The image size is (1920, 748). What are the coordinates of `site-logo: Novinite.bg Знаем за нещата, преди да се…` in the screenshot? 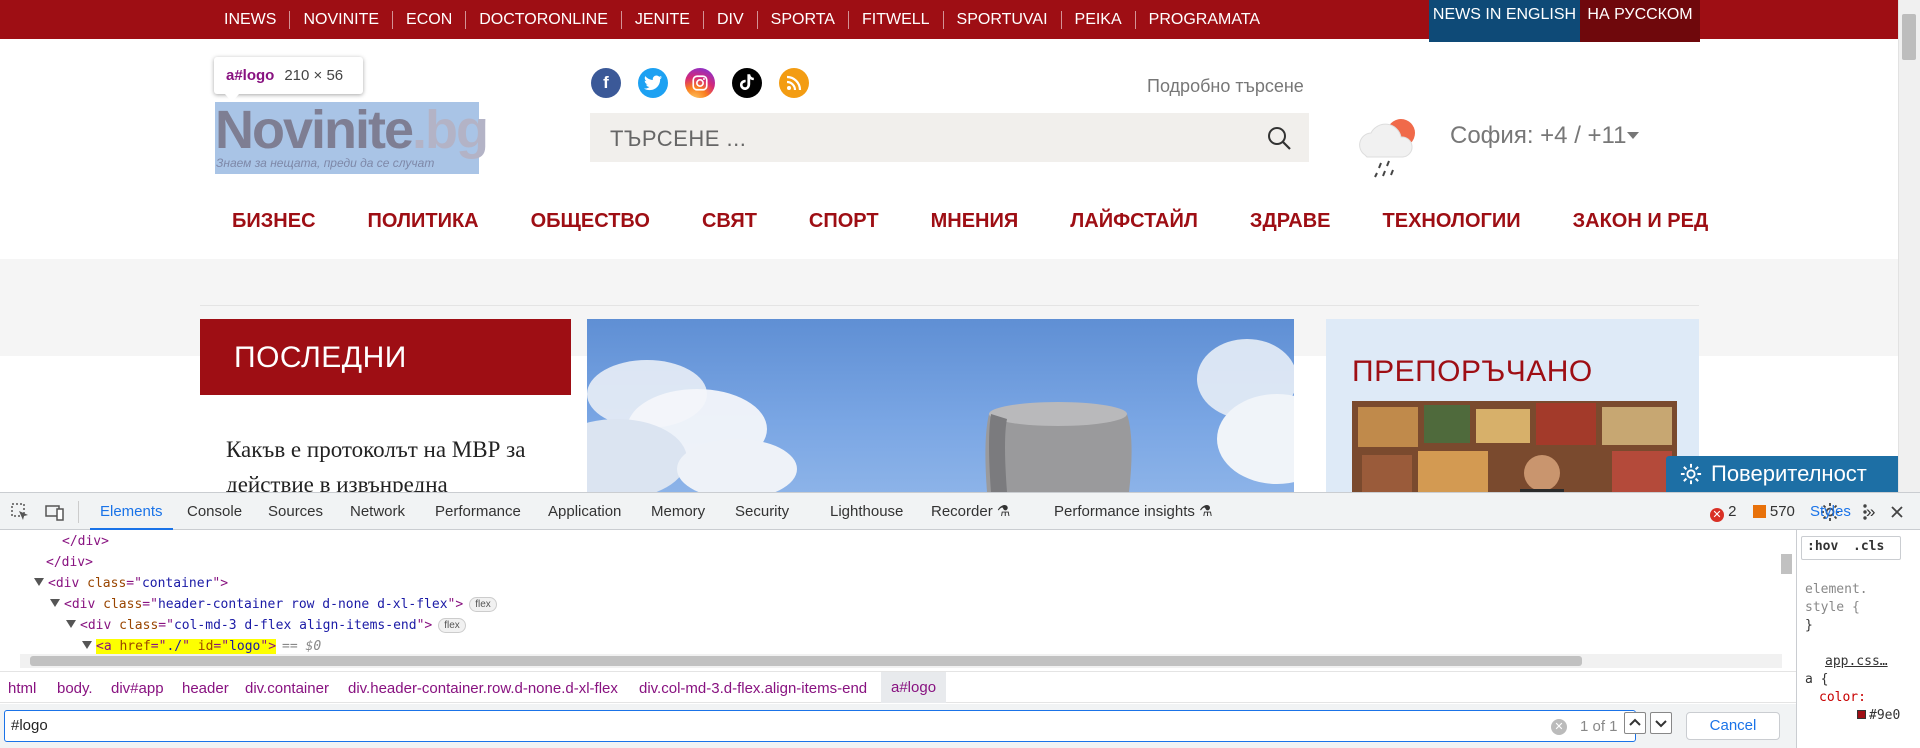 It's located at (352, 137).